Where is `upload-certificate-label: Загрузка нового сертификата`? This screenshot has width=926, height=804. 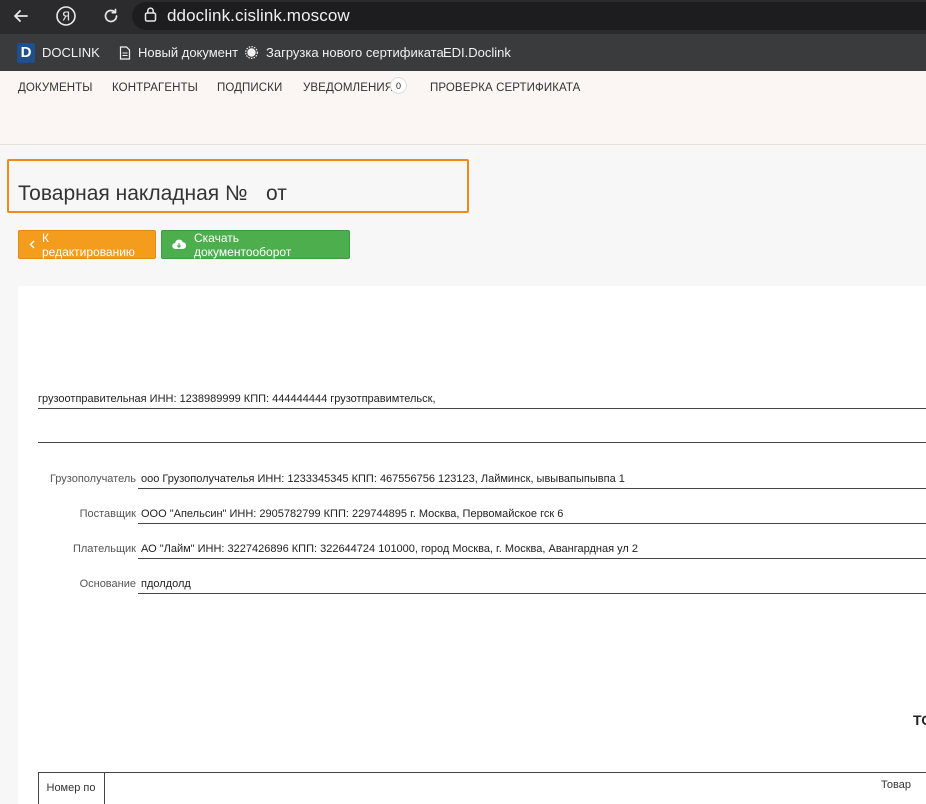 upload-certificate-label: Загрузка нового сертификата is located at coordinates (355, 52).